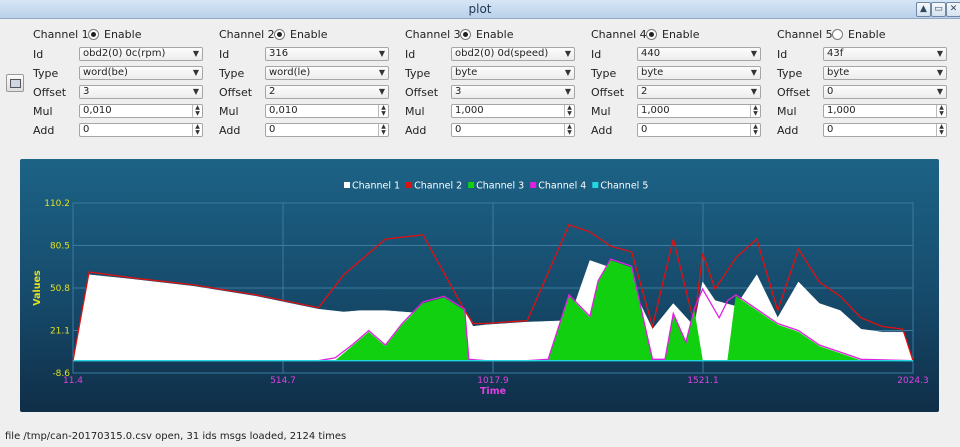  I want to click on id-select: obd2(0) 0c(rpm) ▼, so click(141, 54).